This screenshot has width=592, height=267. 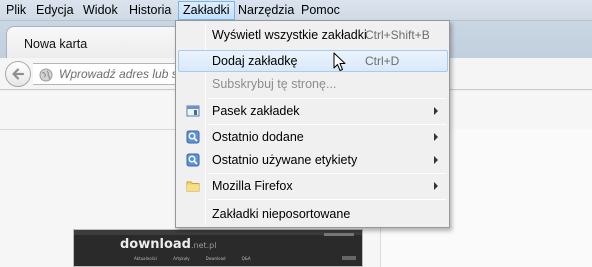 I want to click on thumbnail-brand: download.net.pl, so click(x=168, y=244).